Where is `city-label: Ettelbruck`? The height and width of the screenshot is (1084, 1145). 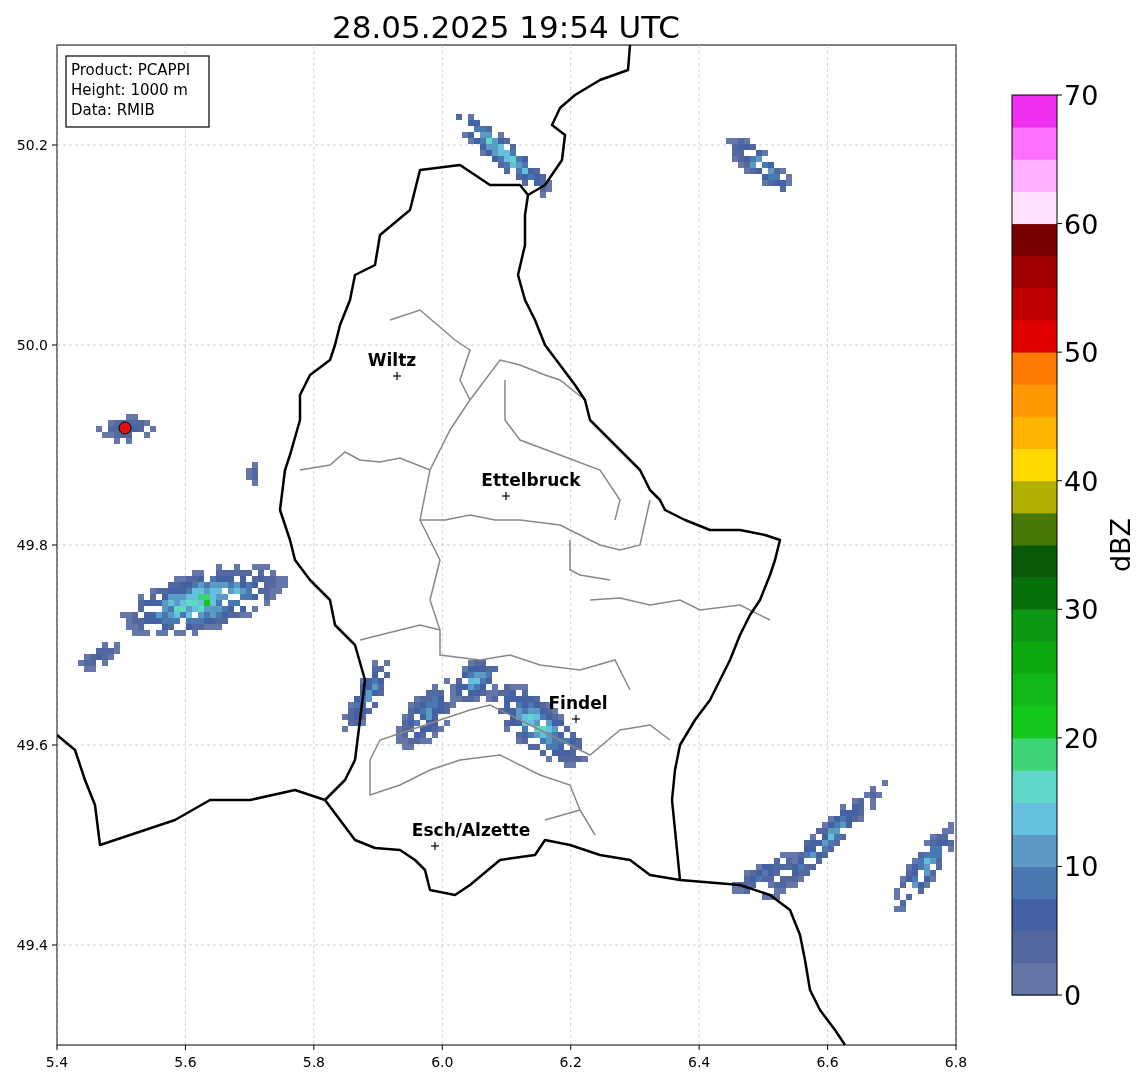 city-label: Ettelbruck is located at coordinates (531, 480).